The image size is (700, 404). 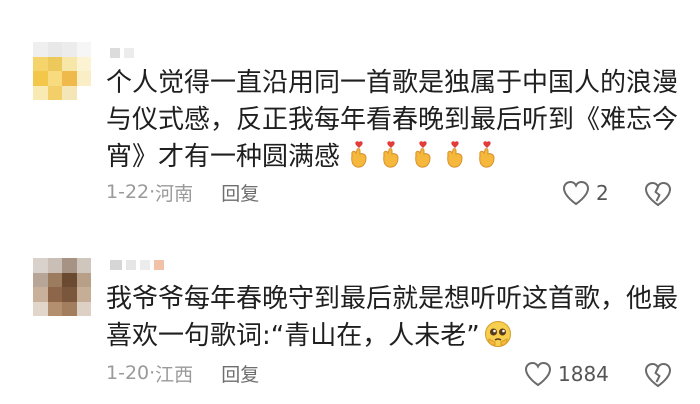 I want to click on comment-location: 江西, so click(x=174, y=374).